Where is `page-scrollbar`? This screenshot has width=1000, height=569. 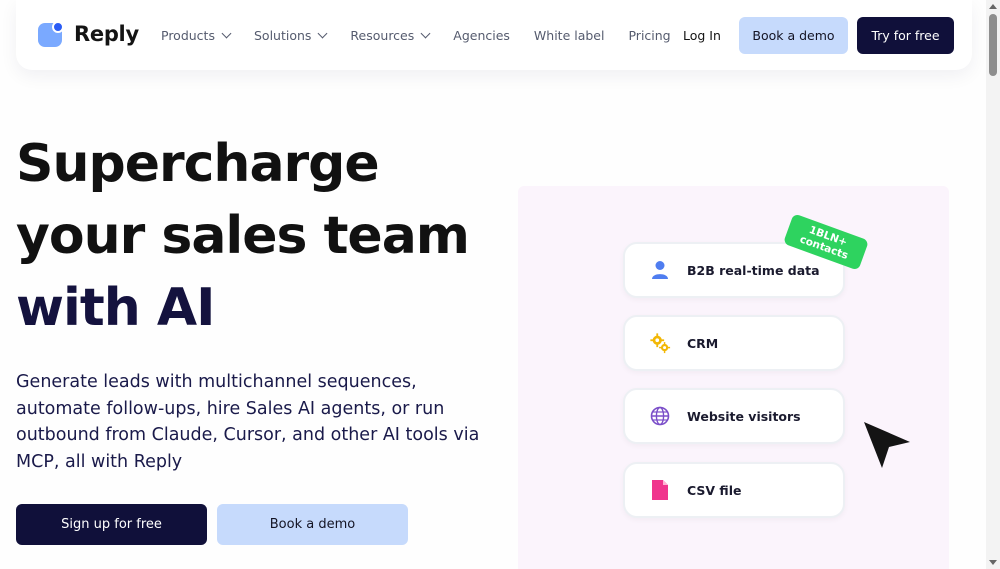
page-scrollbar is located at coordinates (993, 284).